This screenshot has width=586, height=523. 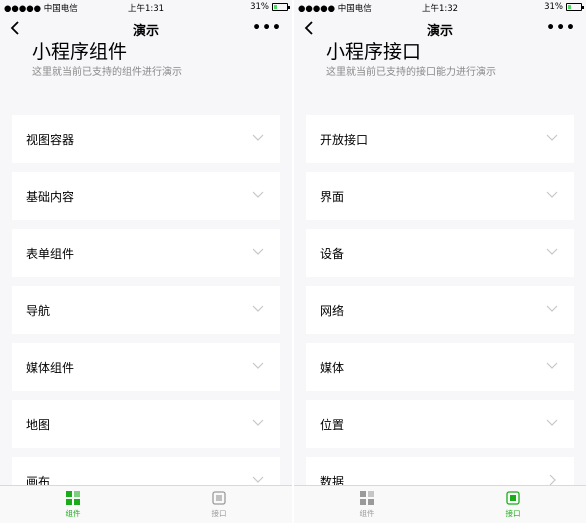 I want to click on list-item-device: 设备, so click(x=440, y=253).